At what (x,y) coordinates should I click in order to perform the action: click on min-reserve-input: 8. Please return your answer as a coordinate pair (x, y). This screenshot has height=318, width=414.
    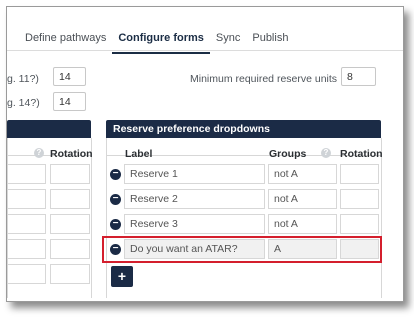
    Looking at the image, I should click on (358, 76).